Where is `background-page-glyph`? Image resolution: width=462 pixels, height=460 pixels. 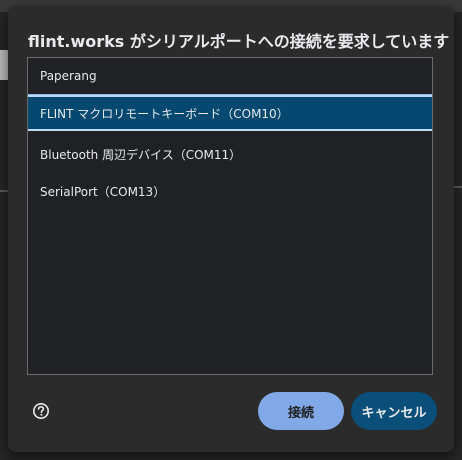 background-page-glyph is located at coordinates (4, 65).